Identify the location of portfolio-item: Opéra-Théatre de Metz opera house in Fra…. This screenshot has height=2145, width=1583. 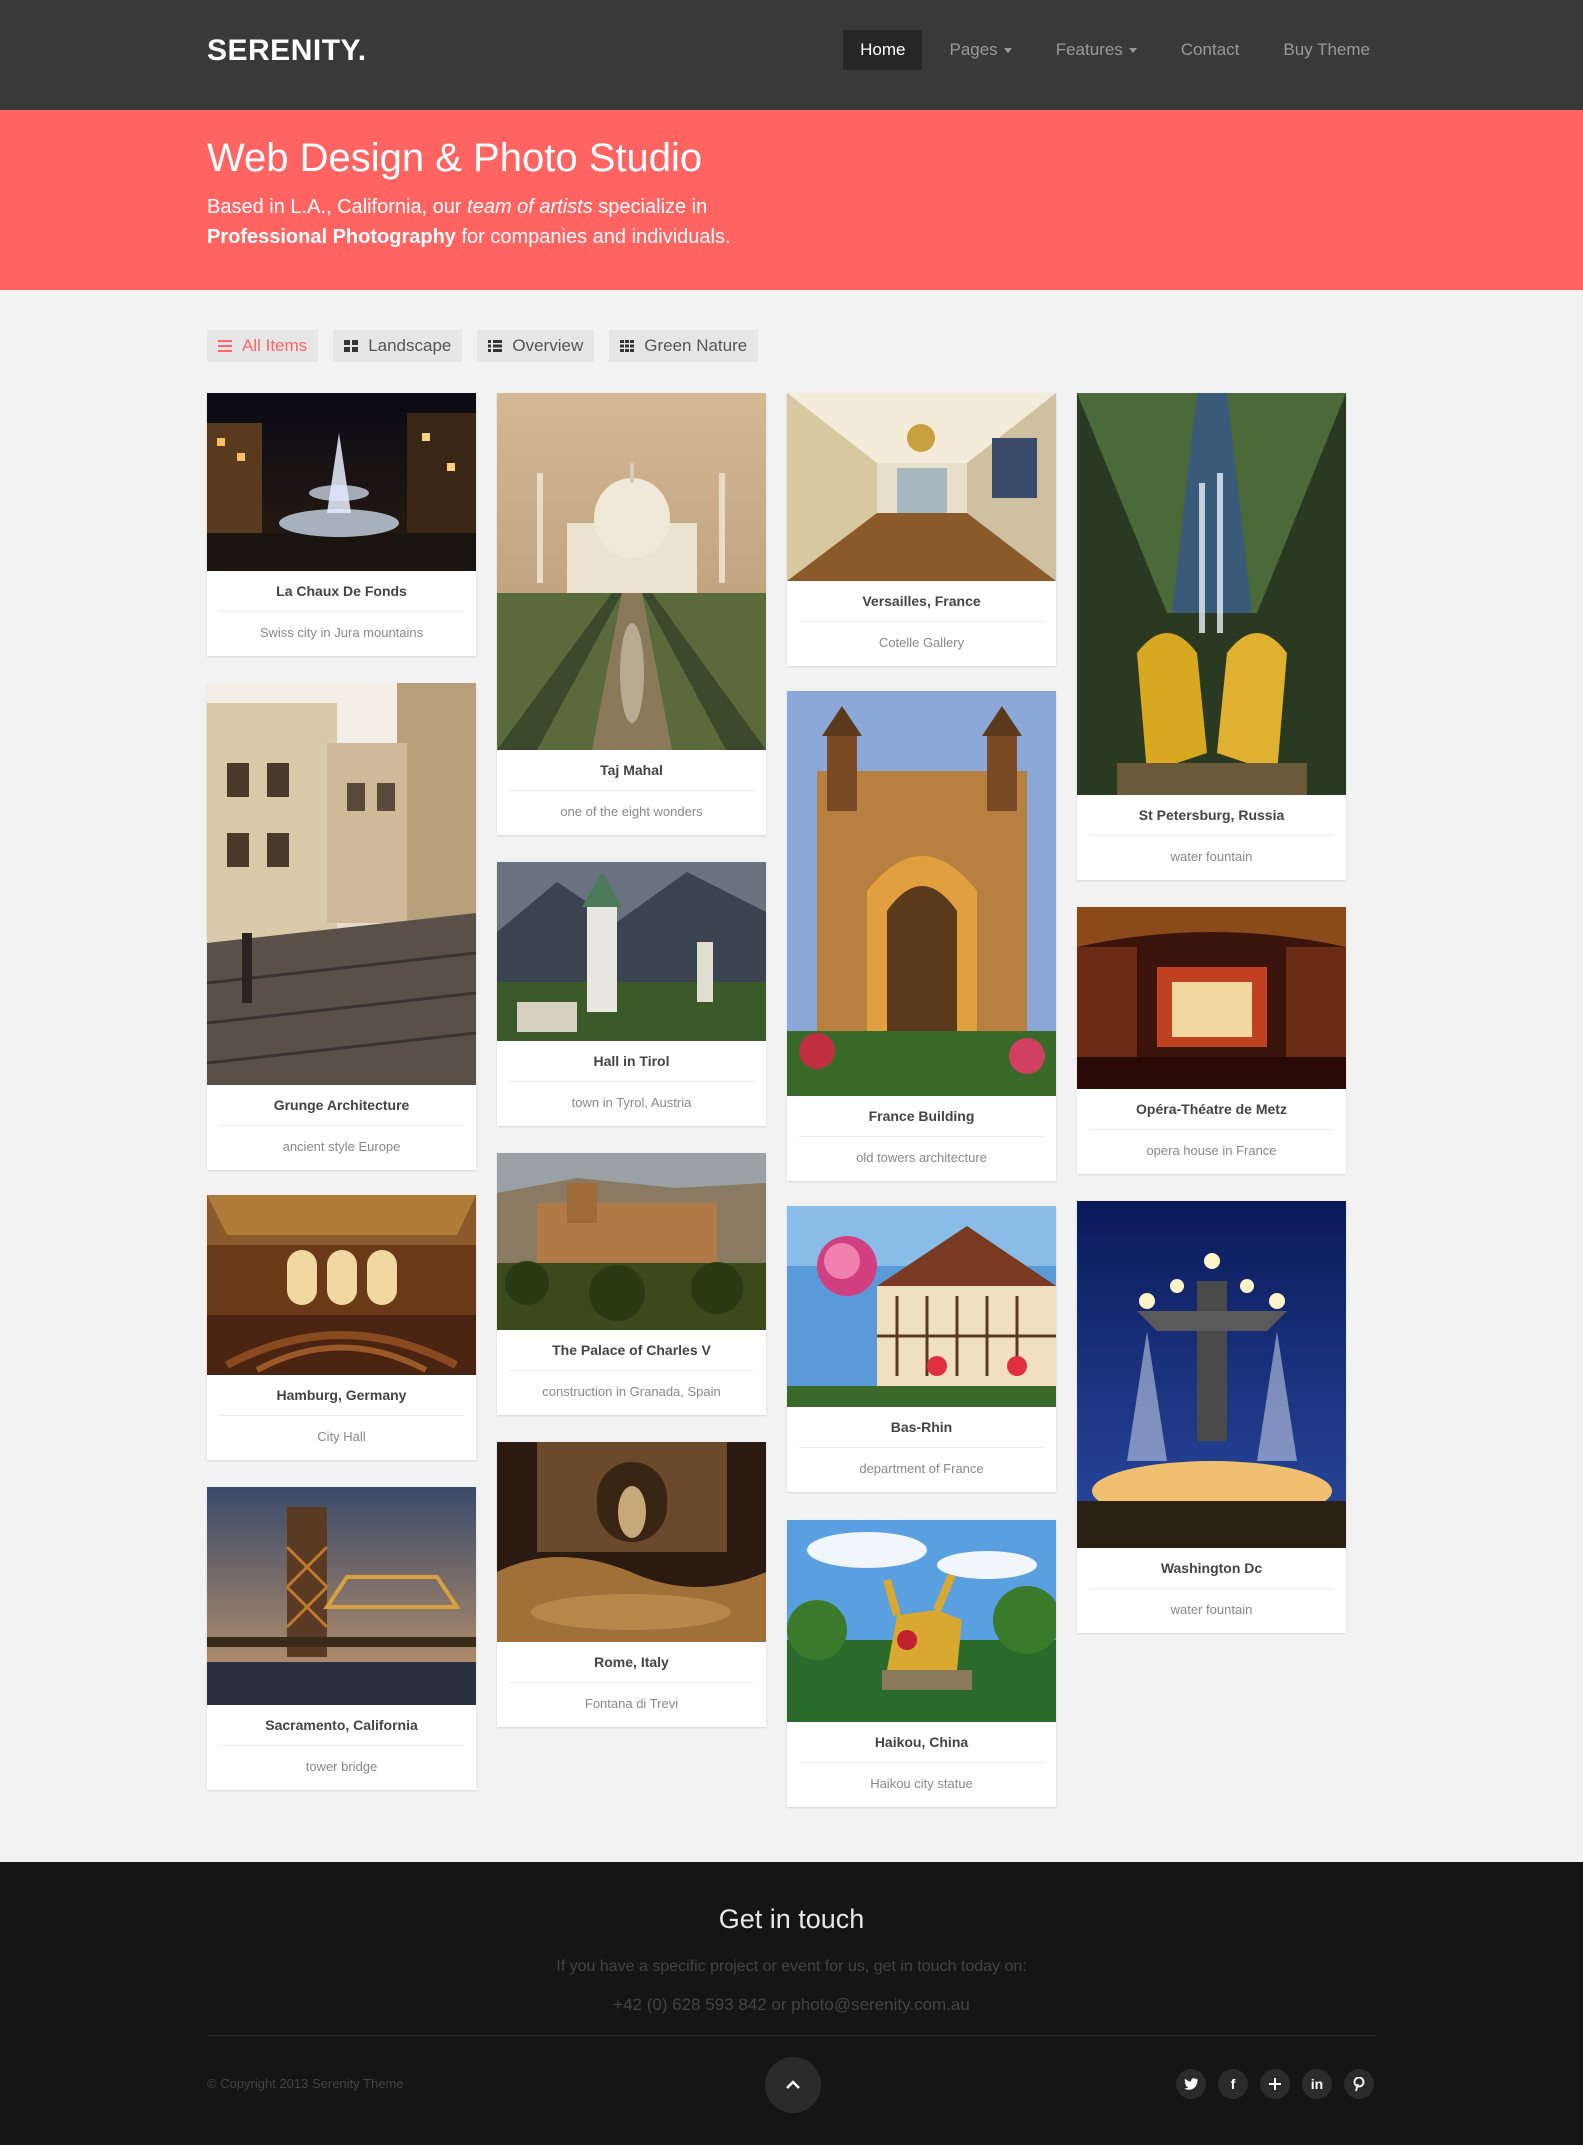
(1211, 1040).